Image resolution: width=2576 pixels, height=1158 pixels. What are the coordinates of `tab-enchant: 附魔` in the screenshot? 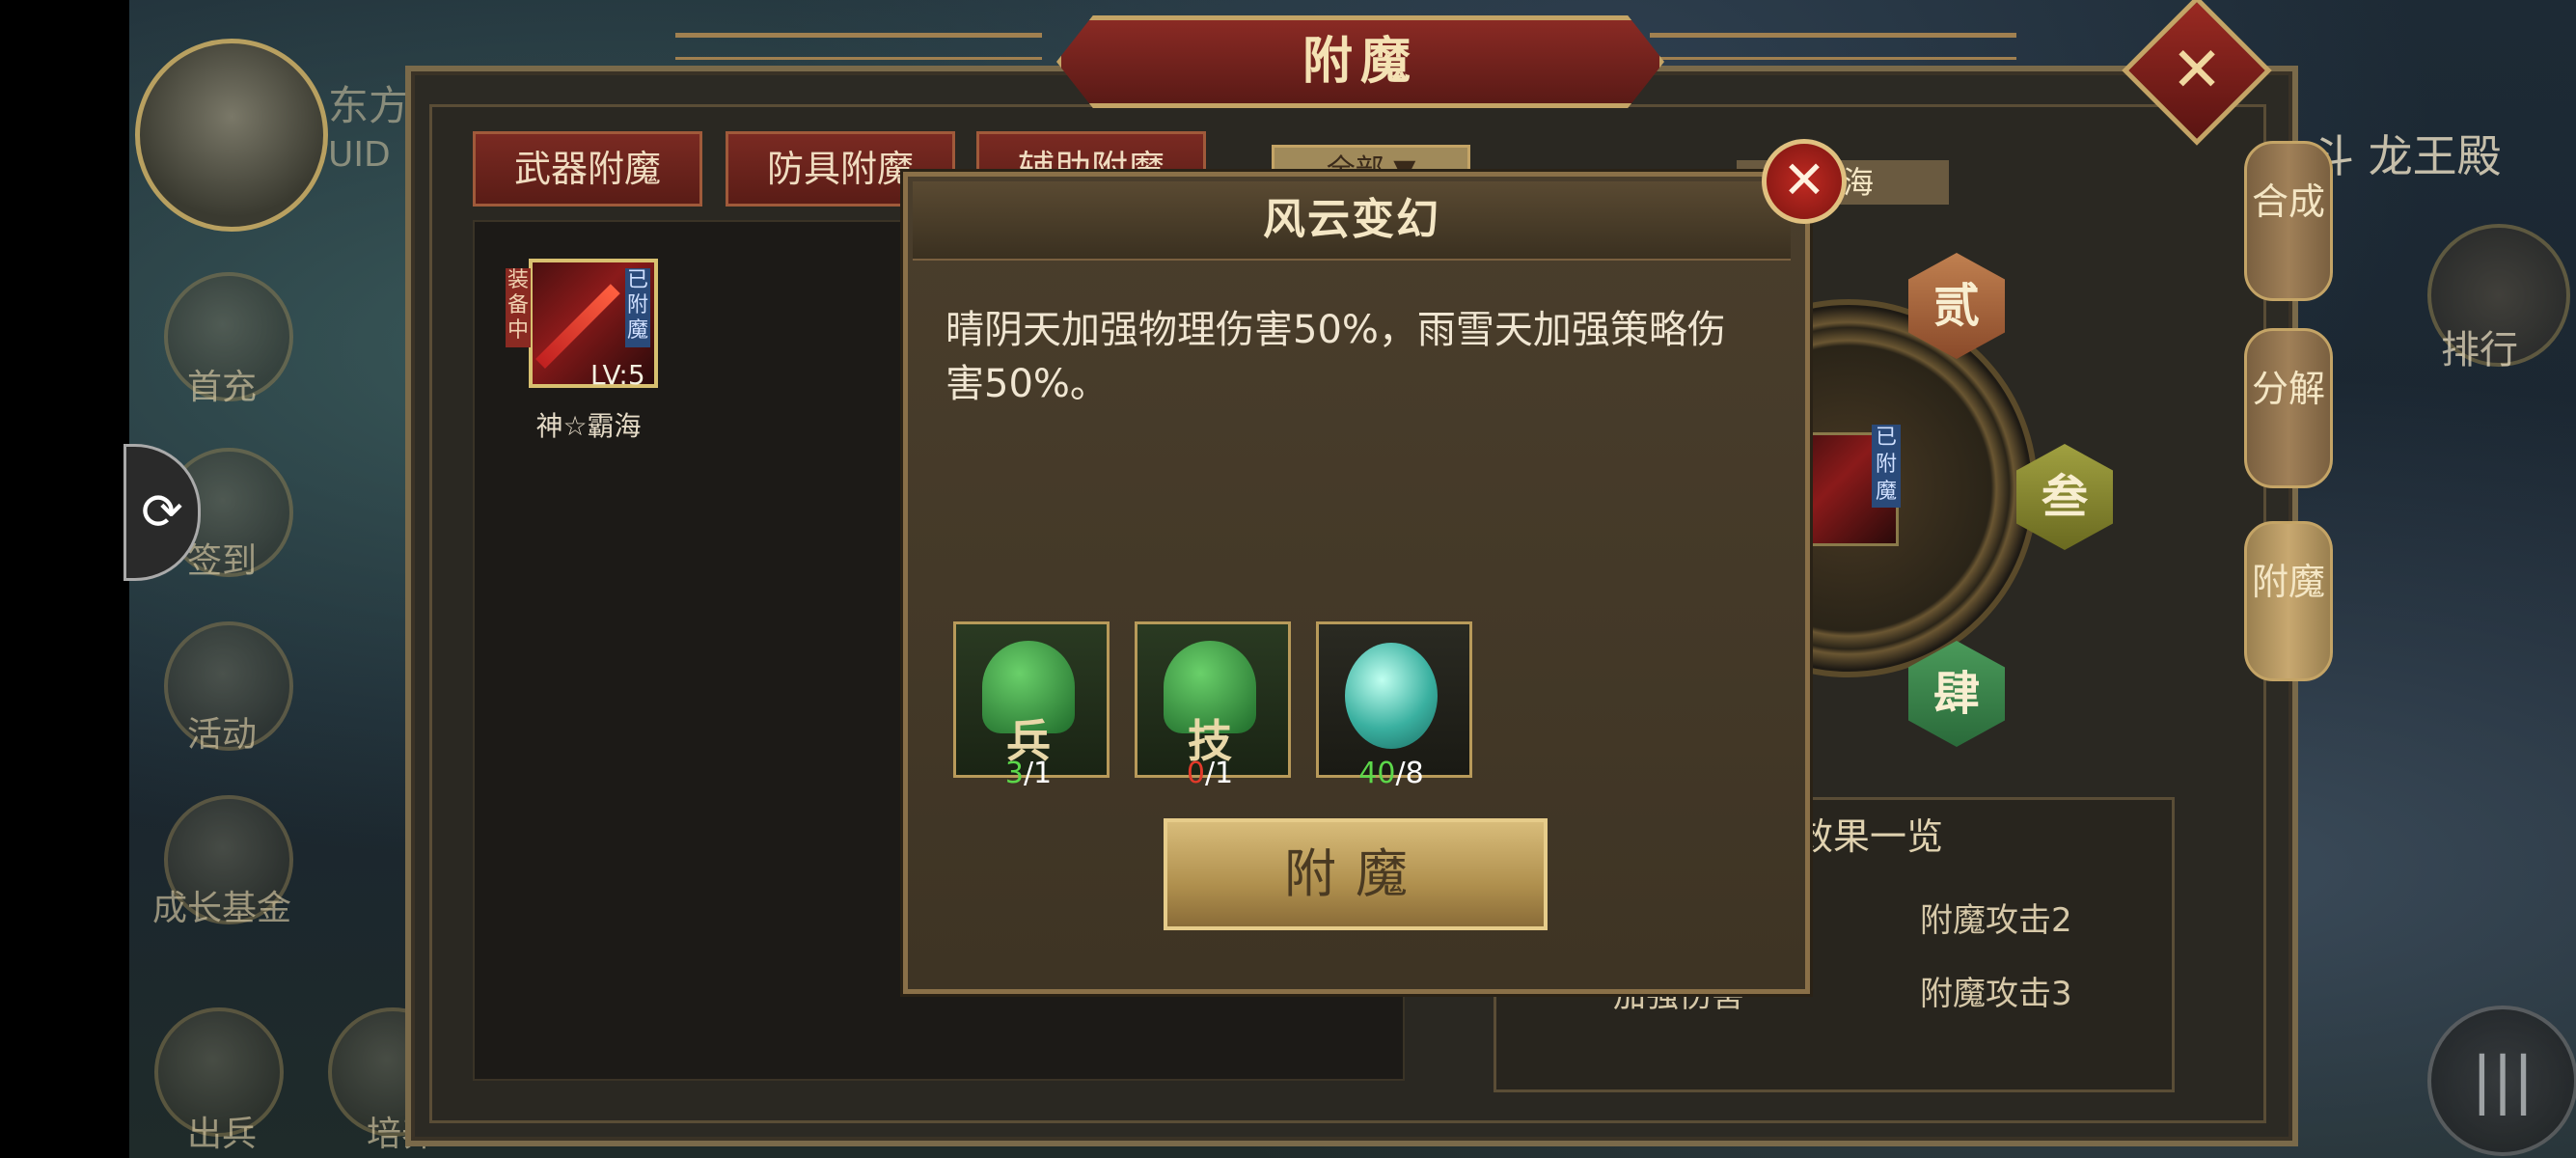 It's located at (2289, 601).